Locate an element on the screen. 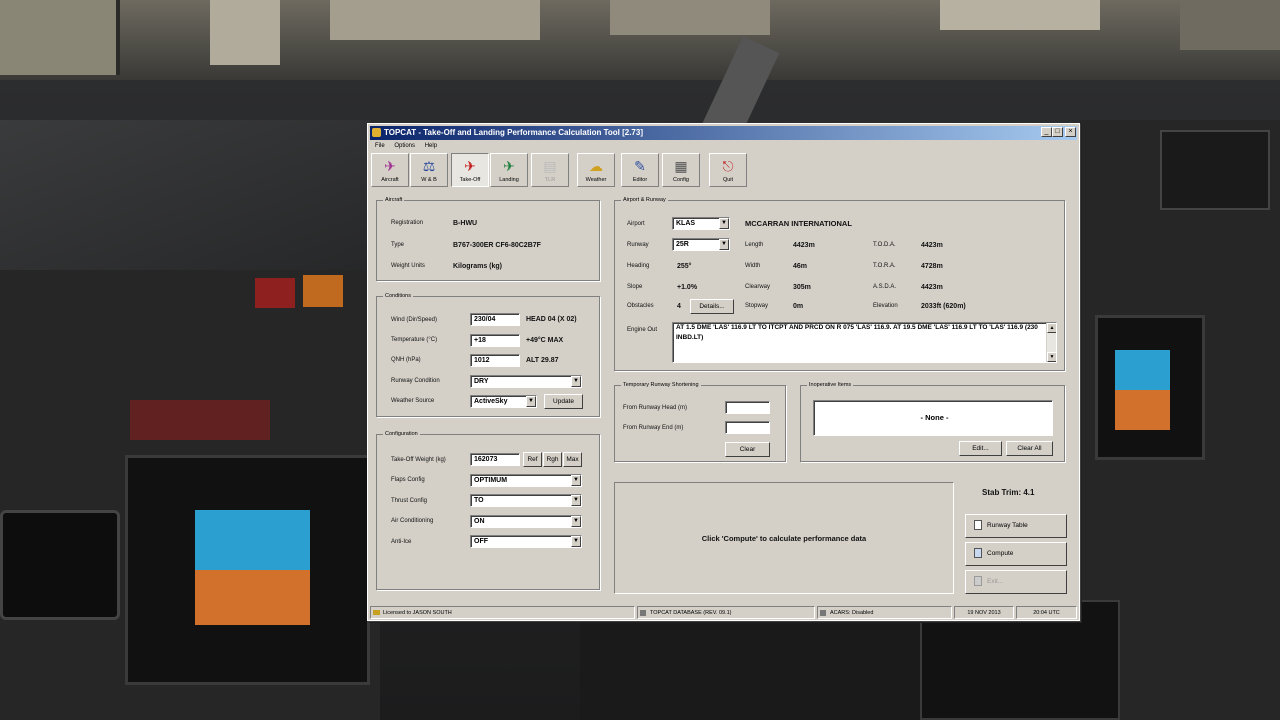 The height and width of the screenshot is (720, 1280). acars-icon is located at coordinates (823, 613).